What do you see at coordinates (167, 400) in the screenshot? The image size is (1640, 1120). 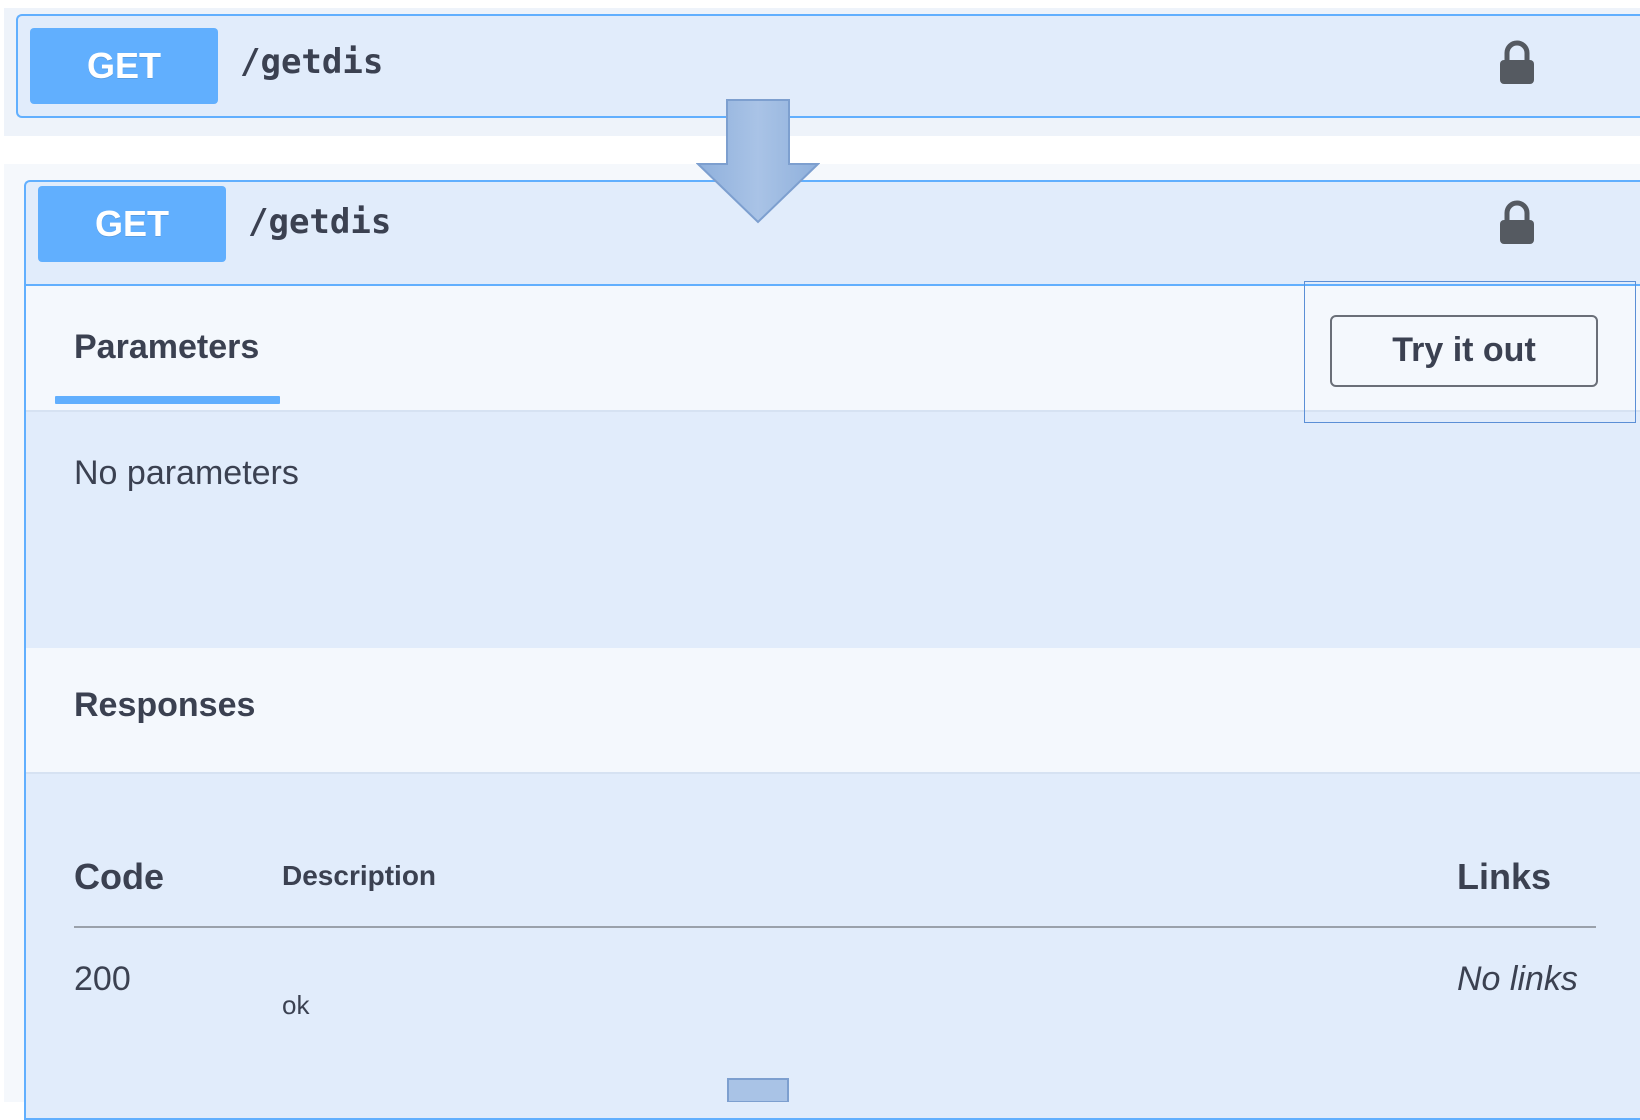 I see `tab-active-underline` at bounding box center [167, 400].